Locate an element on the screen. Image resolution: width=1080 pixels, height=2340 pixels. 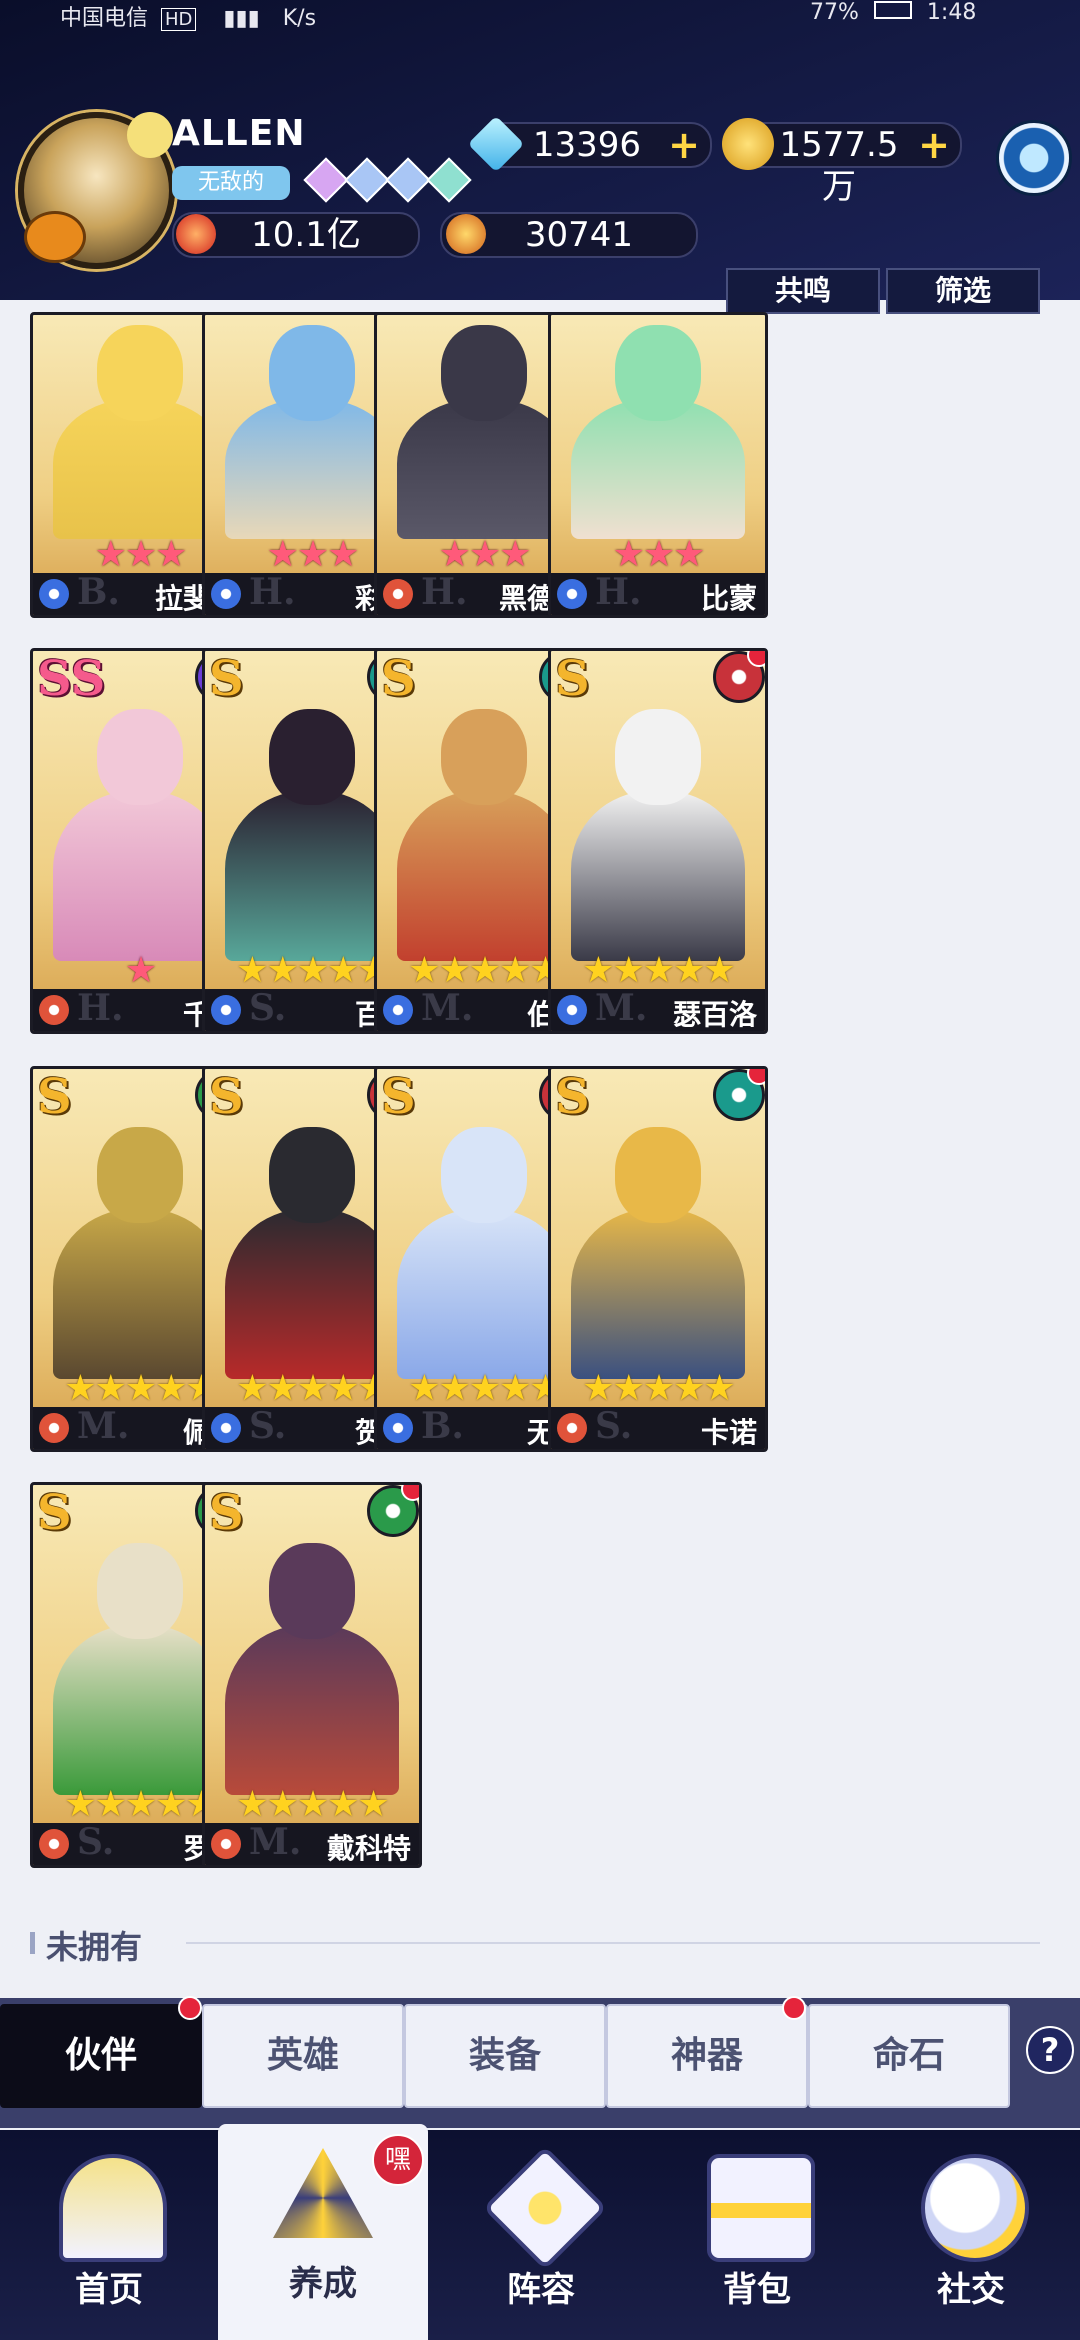
hero-name: 戴科特 is located at coordinates (368, 1848).